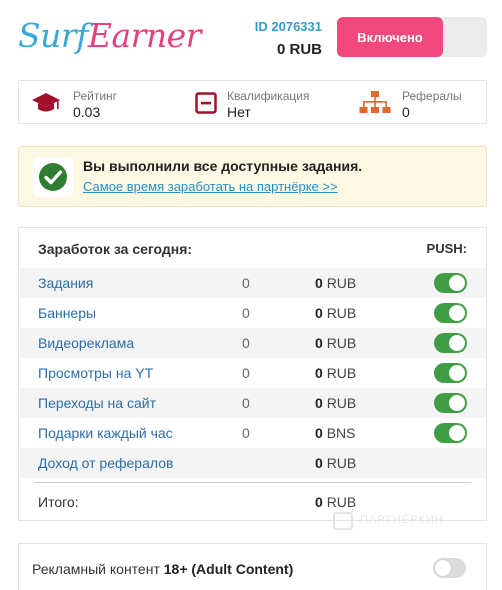 Image resolution: width=502 pixels, height=590 pixels. I want to click on watermark-logo-icon, so click(343, 521).